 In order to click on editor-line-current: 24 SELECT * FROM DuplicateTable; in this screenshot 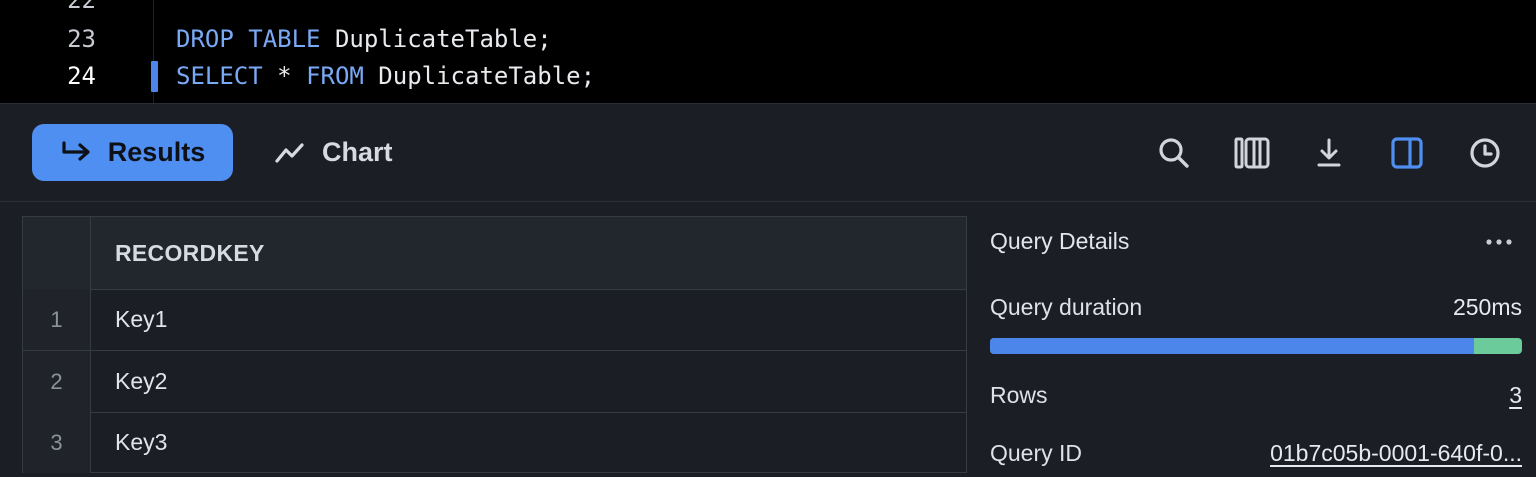, I will do `click(768, 76)`.